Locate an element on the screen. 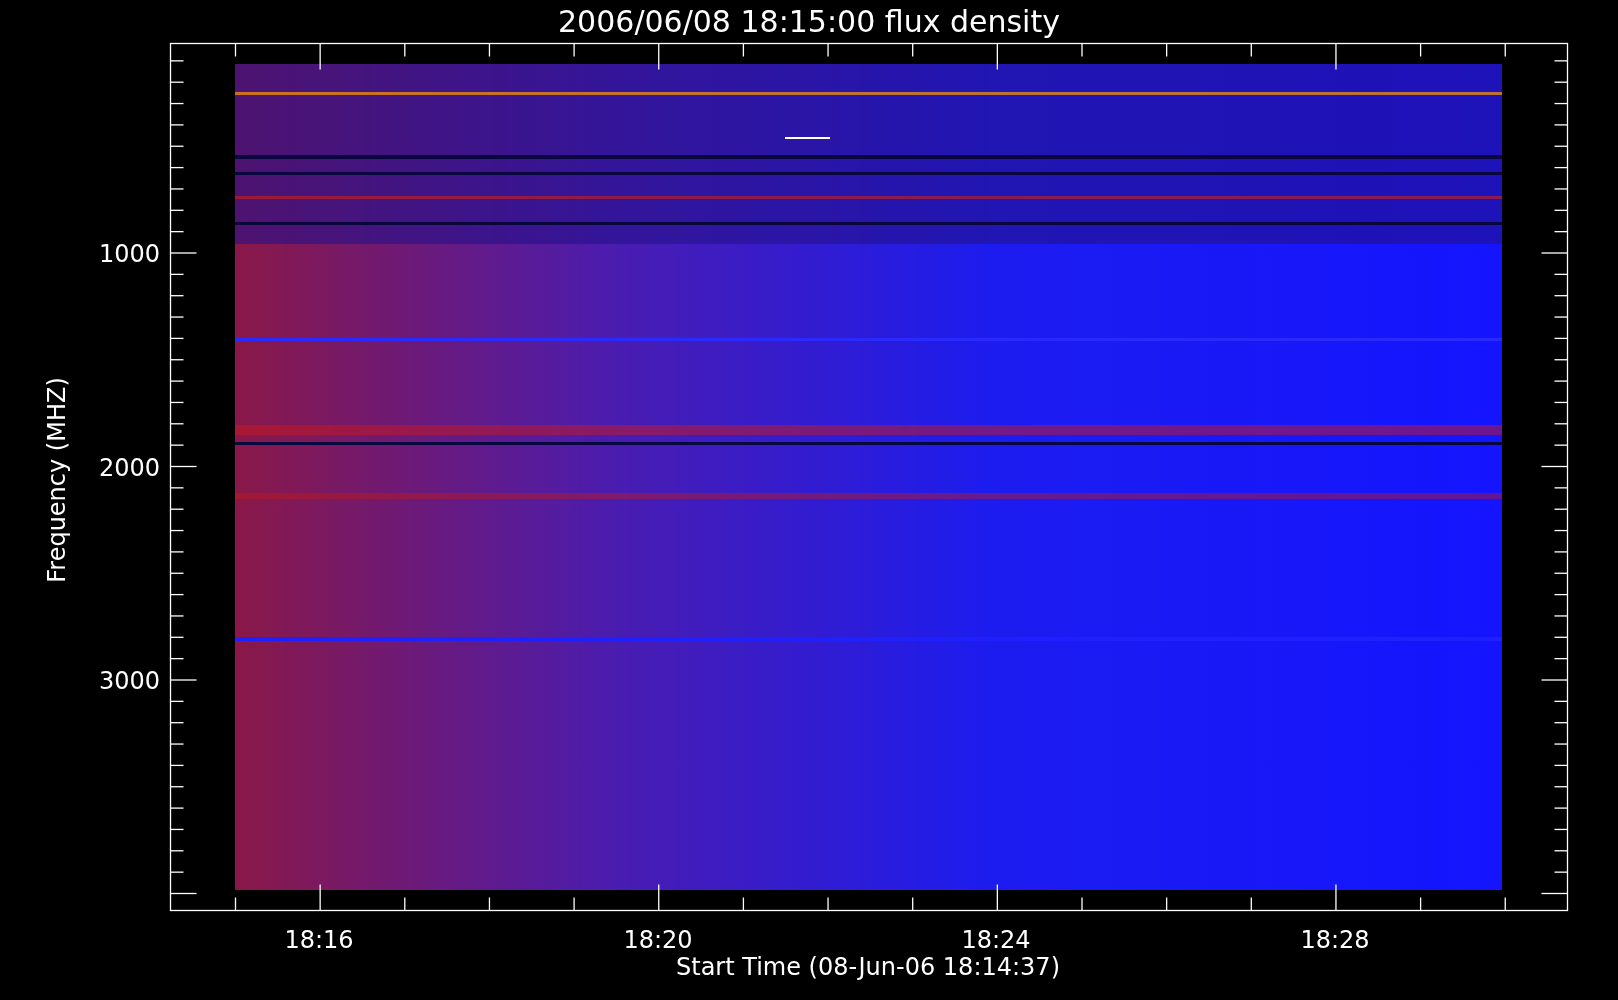 The height and width of the screenshot is (1000, 1618). x-axis-label: Start Time (08-Jun-06 18:14:37) is located at coordinates (868, 967).